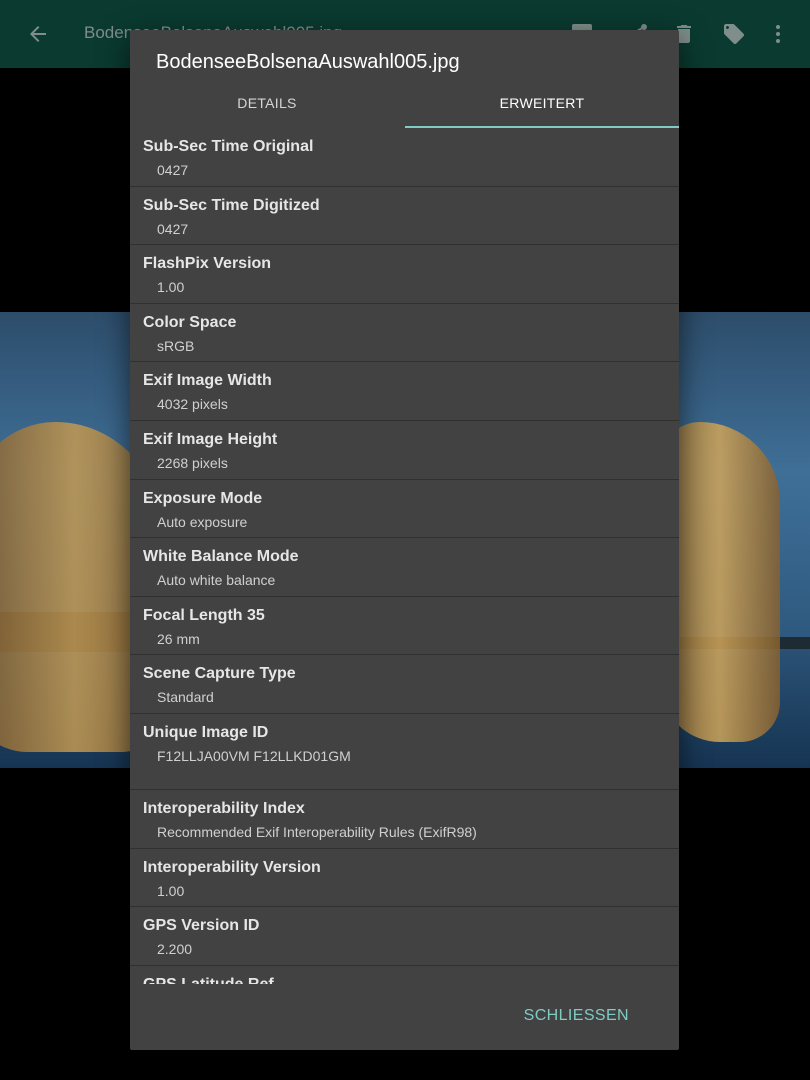  What do you see at coordinates (38, 34) in the screenshot?
I see `back-arrow-icon` at bounding box center [38, 34].